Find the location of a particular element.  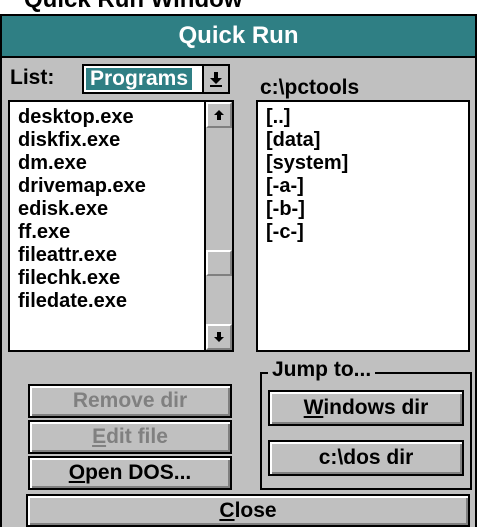

arrow-down-icon is located at coordinates (219, 337).